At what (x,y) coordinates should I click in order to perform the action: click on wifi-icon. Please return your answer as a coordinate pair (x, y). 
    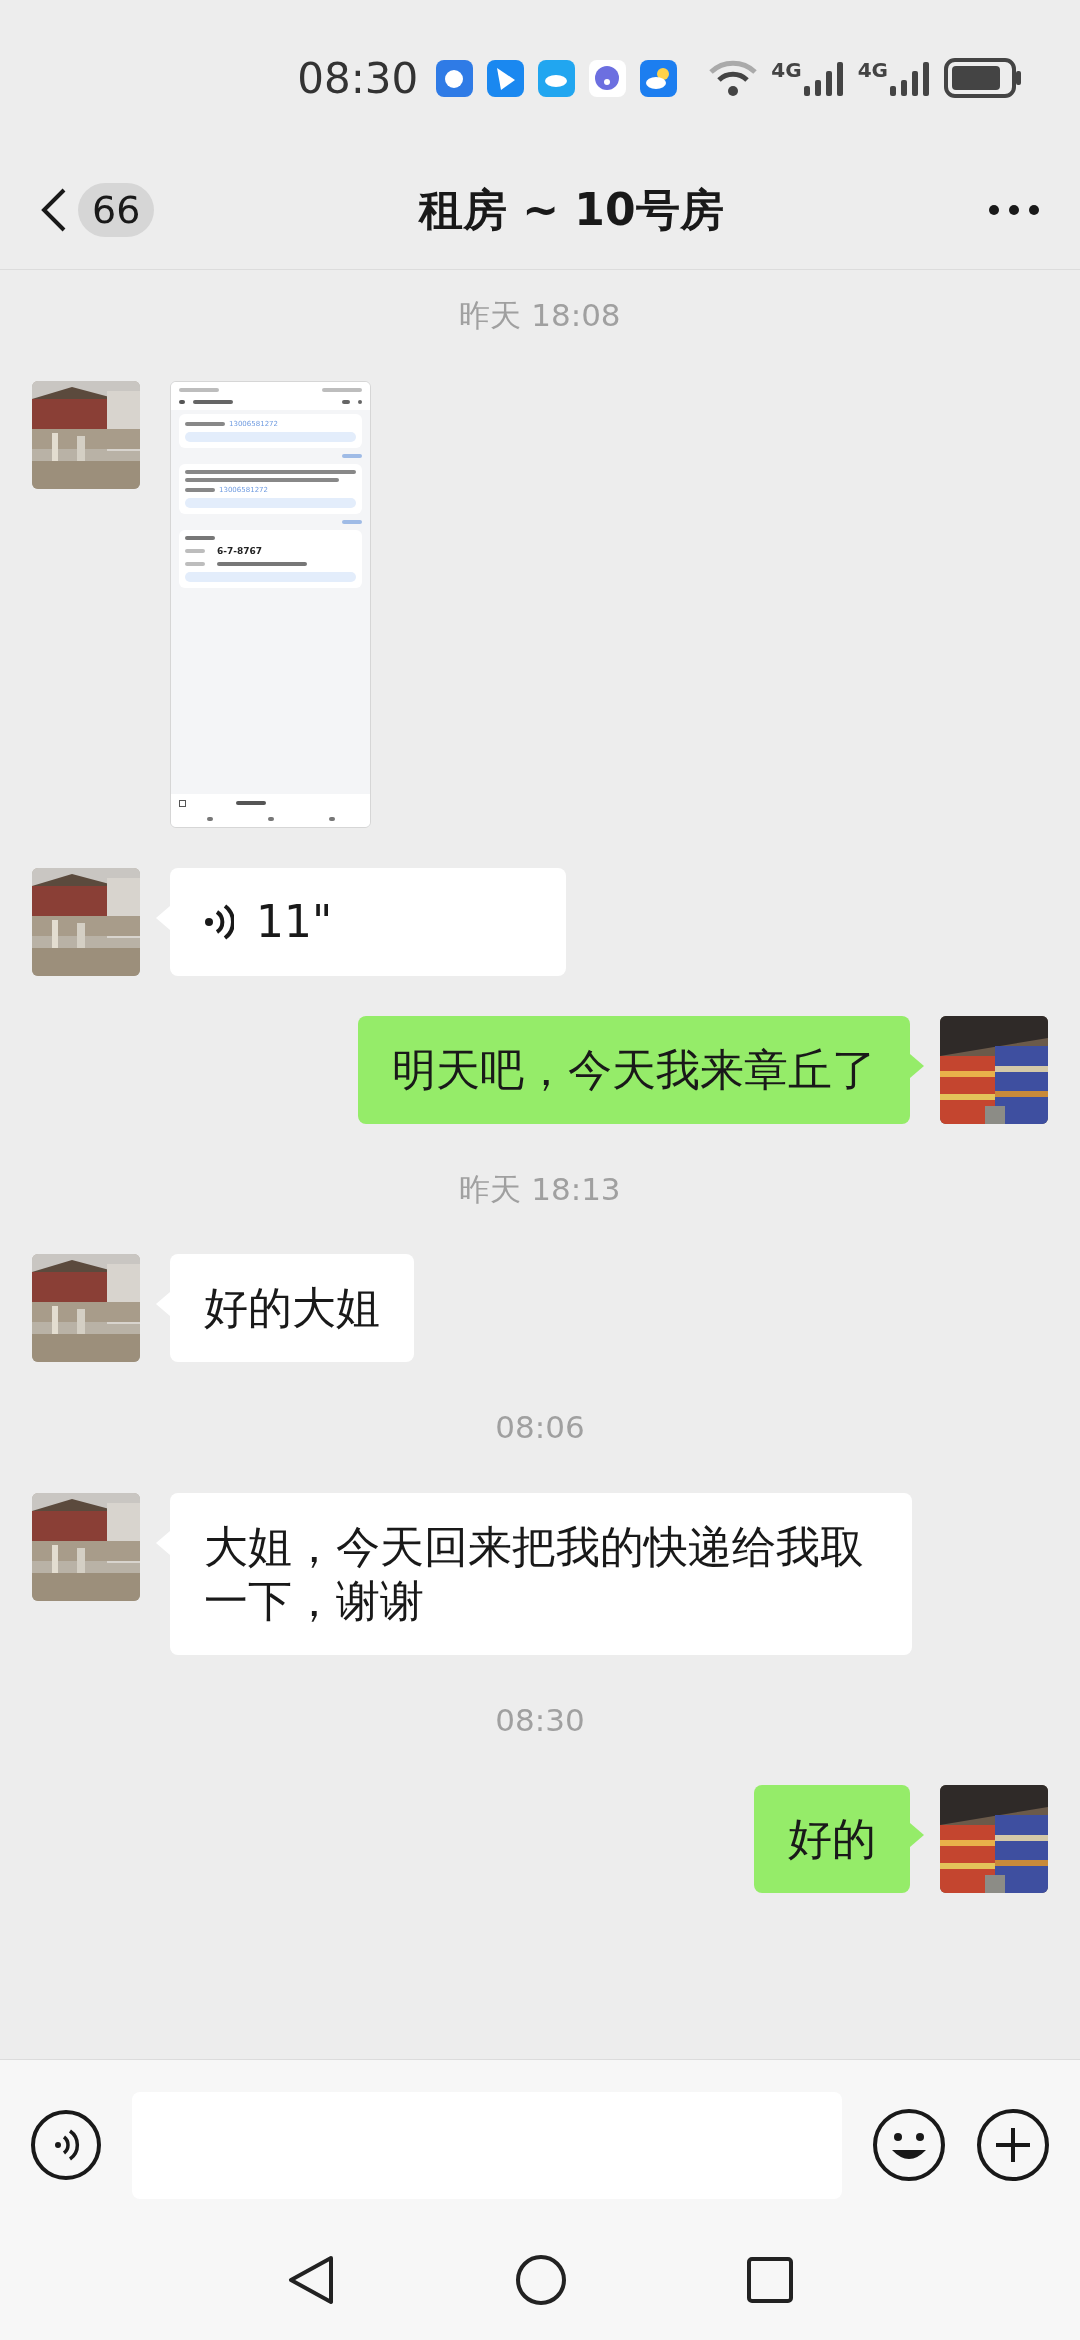
    Looking at the image, I should click on (733, 78).